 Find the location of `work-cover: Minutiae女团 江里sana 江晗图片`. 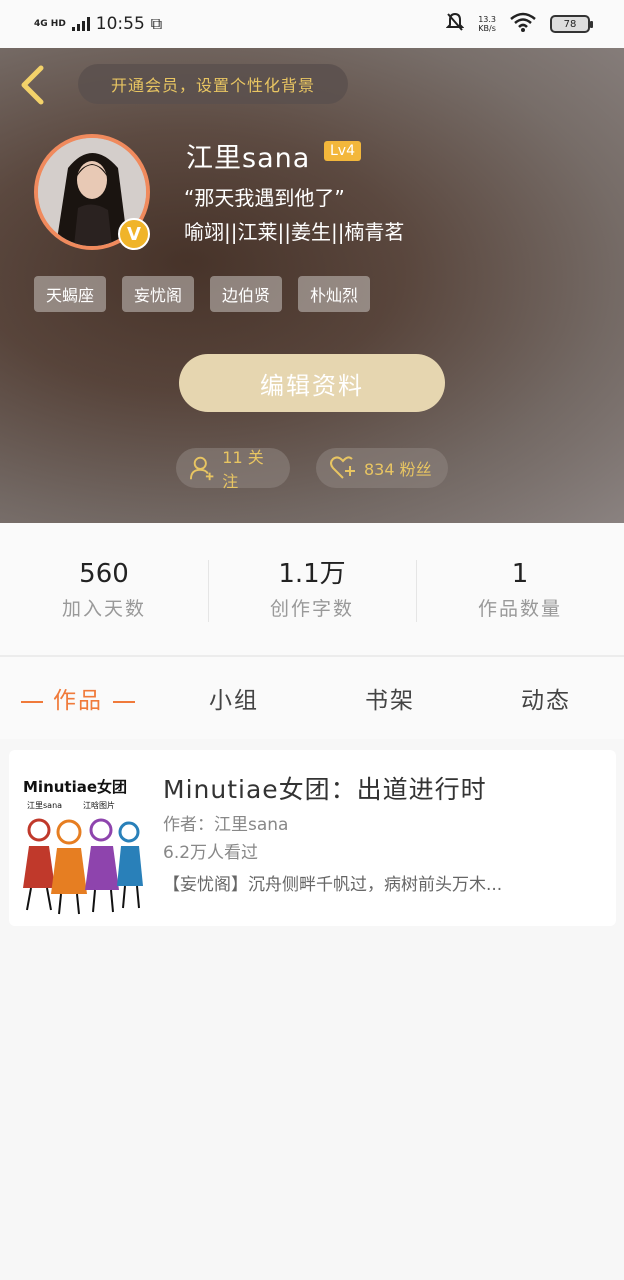

work-cover: Minutiae女团 江里sana 江晗图片 is located at coordinates (82, 838).